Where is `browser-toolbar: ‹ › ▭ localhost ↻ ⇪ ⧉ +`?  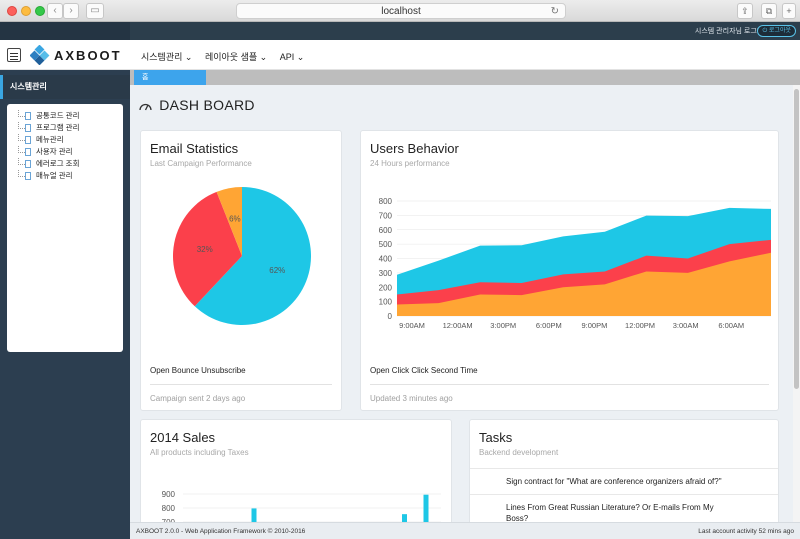
browser-toolbar: ‹ › ▭ localhost ↻ ⇪ ⧉ + is located at coordinates (400, 11).